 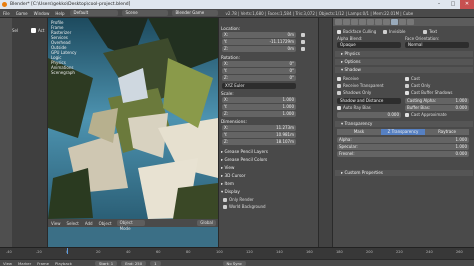 I want to click on timeline-tick-label: -40, so click(x=9, y=252).